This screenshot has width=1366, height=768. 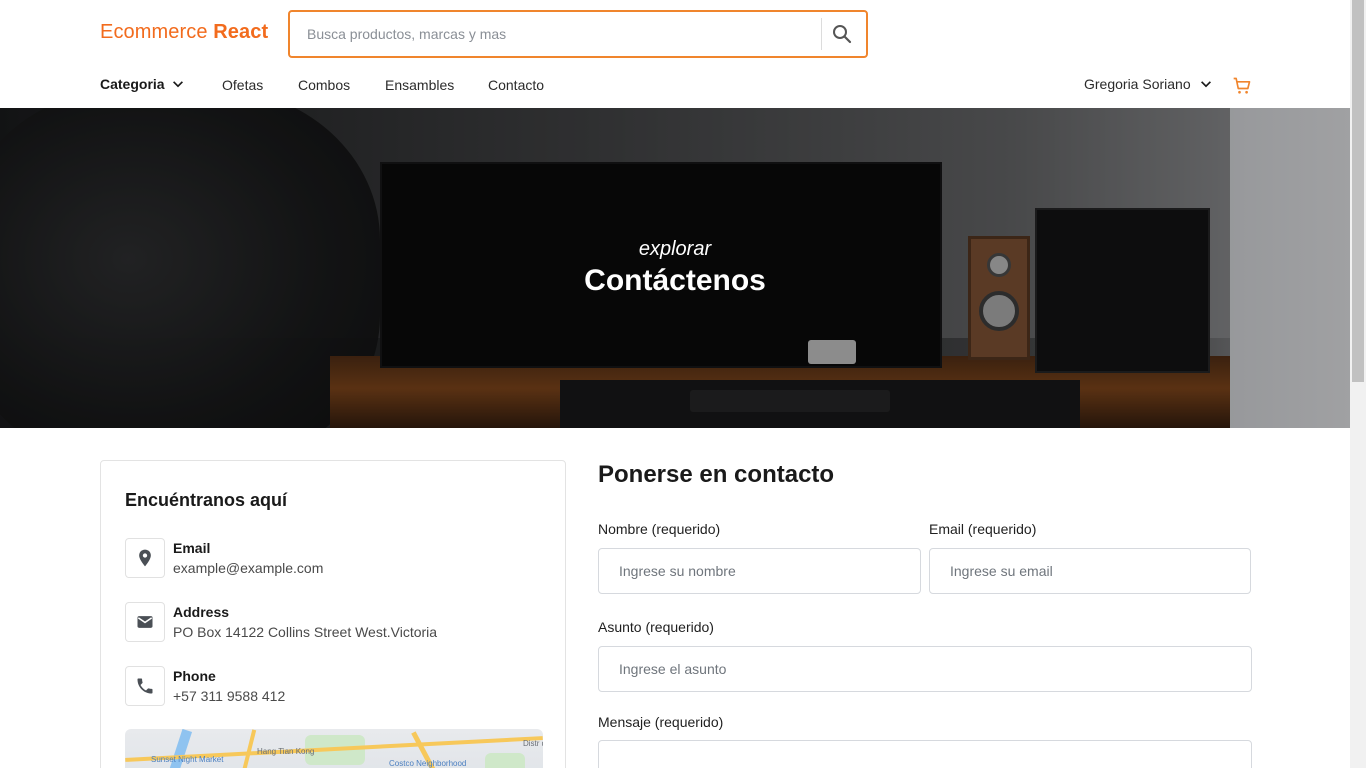 What do you see at coordinates (428, 763) in the screenshot?
I see `map-label: Costco Neighborhood` at bounding box center [428, 763].